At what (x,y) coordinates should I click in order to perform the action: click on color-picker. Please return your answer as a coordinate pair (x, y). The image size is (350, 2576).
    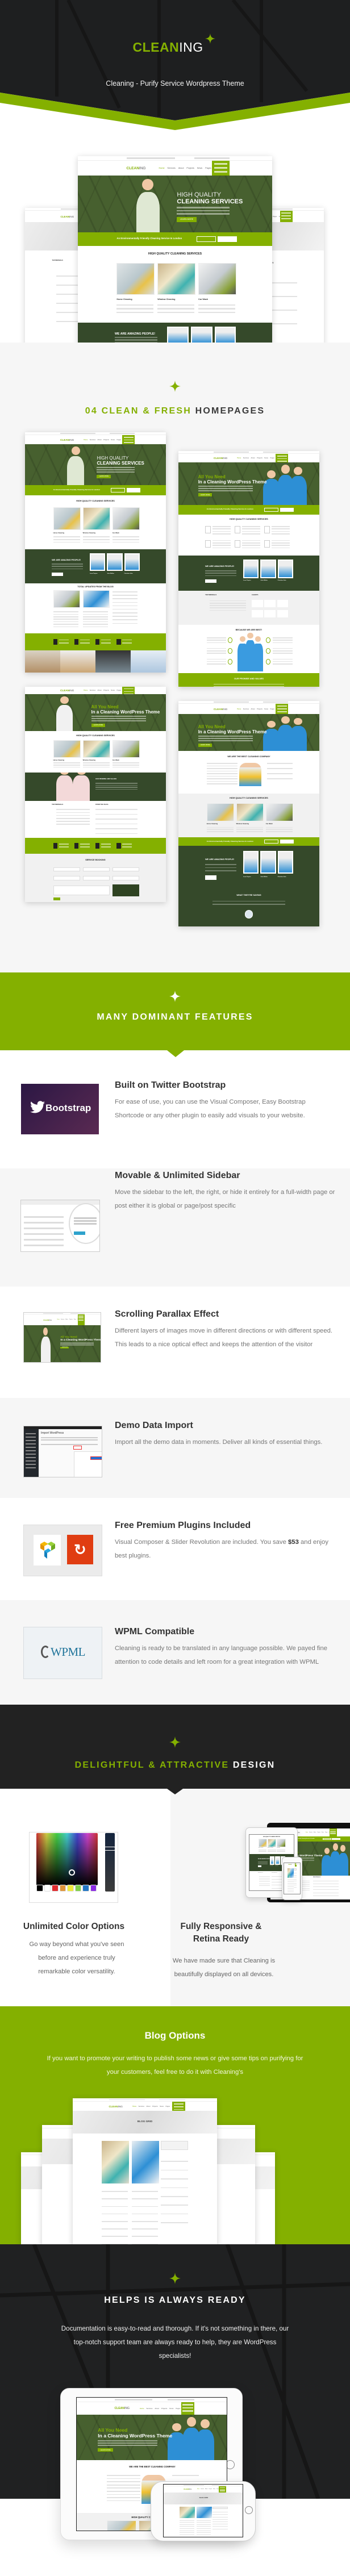
    Looking at the image, I should click on (74, 1868).